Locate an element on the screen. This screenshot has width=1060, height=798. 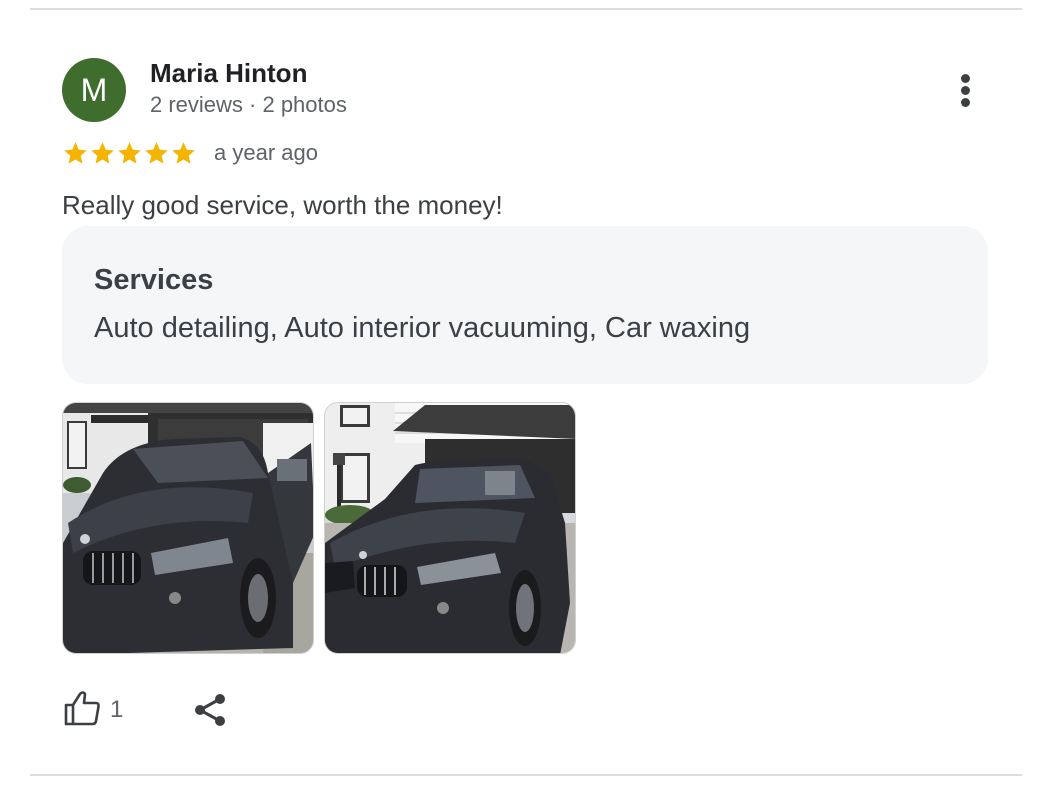
services-title: Services is located at coordinates (154, 280).